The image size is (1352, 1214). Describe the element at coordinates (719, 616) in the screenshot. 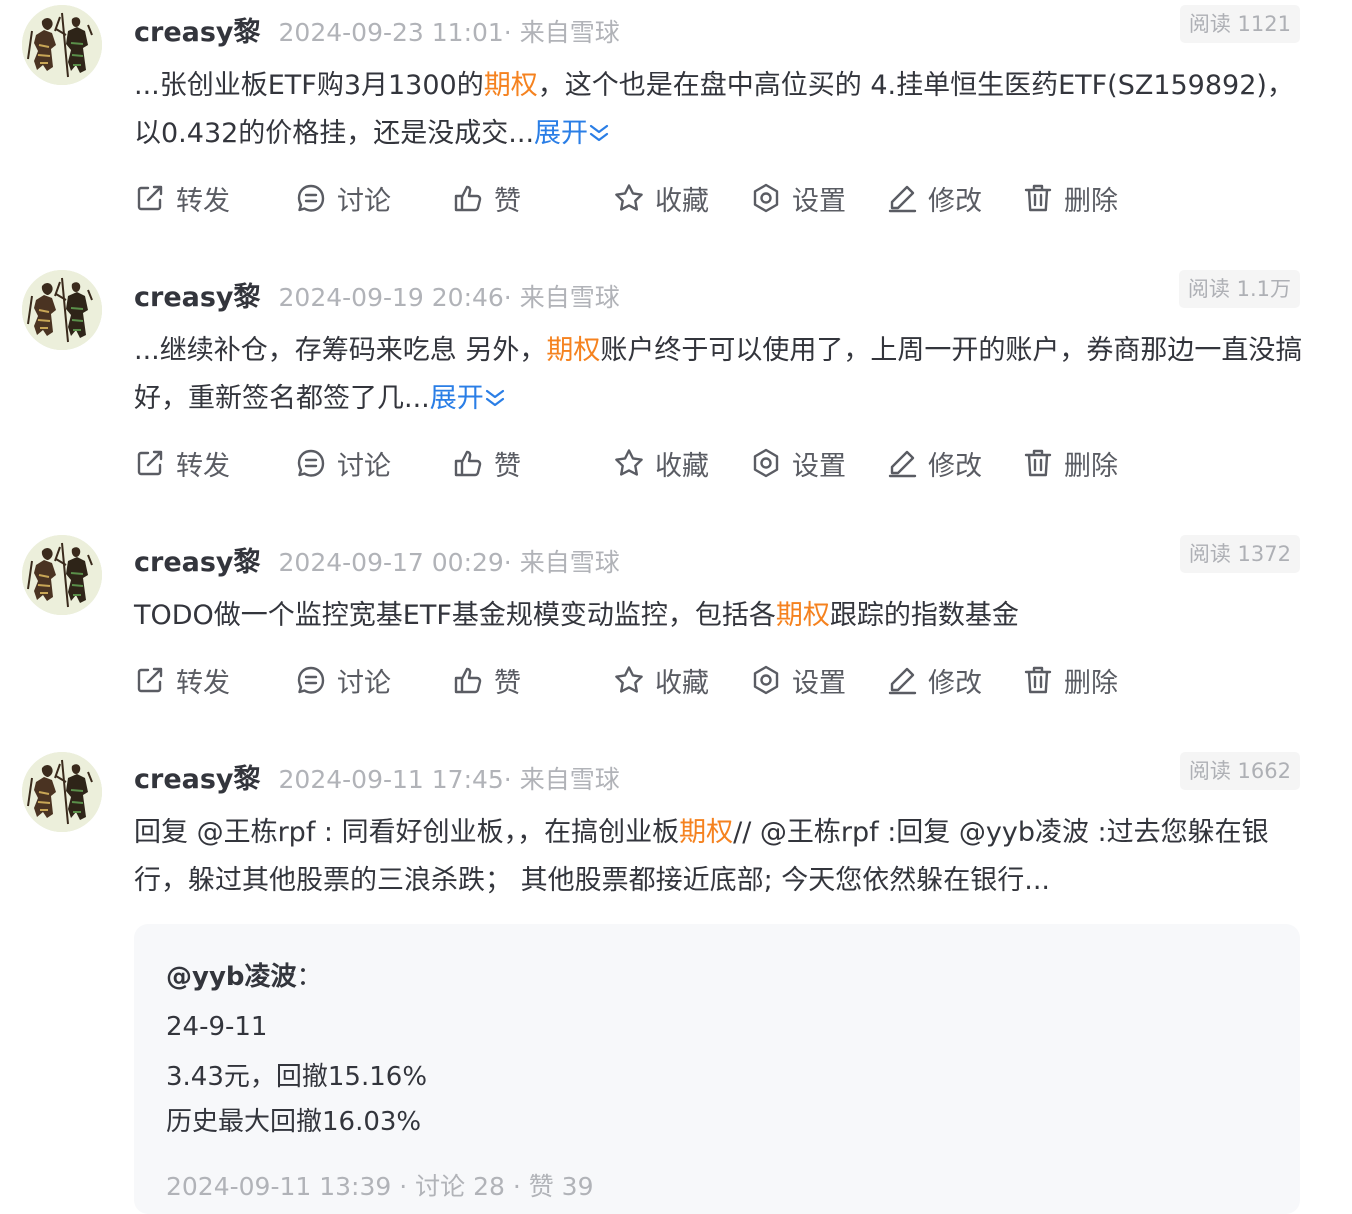

I see `post-text: TODO做一个监控宽基ETF基金规模变动监控，包括各期权跟踪的指数基金` at that location.